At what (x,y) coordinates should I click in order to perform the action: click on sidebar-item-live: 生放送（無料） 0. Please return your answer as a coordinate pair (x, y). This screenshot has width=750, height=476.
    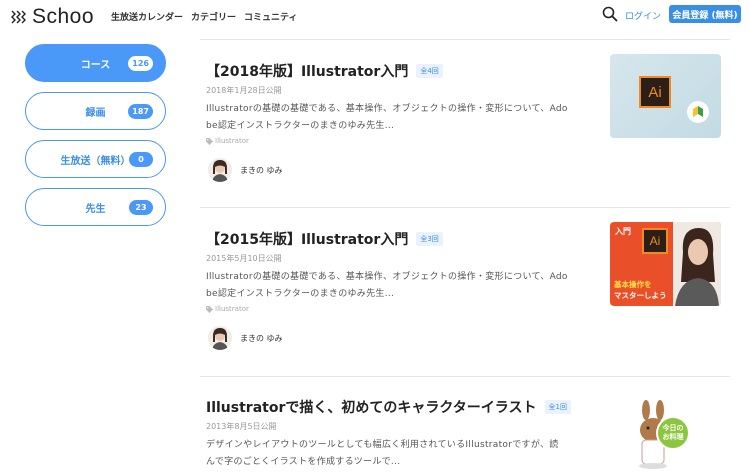
    Looking at the image, I should click on (95, 159).